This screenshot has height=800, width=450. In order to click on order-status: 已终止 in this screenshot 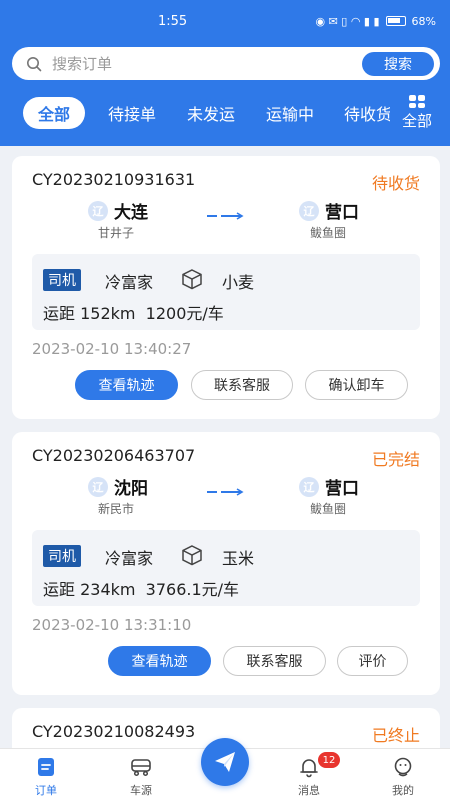, I will do `click(395, 735)`.